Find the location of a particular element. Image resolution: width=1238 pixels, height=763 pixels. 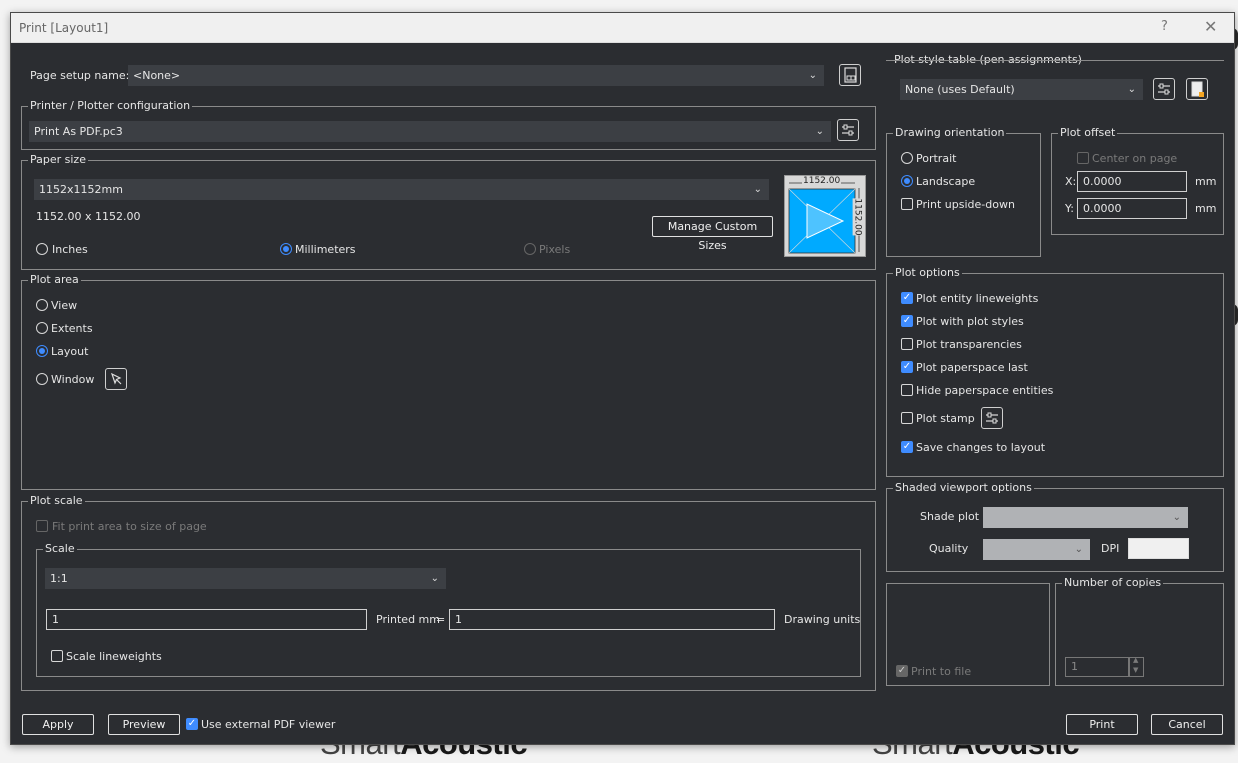

title-bar: Print [Layout1] ? ✕ is located at coordinates (622, 28).